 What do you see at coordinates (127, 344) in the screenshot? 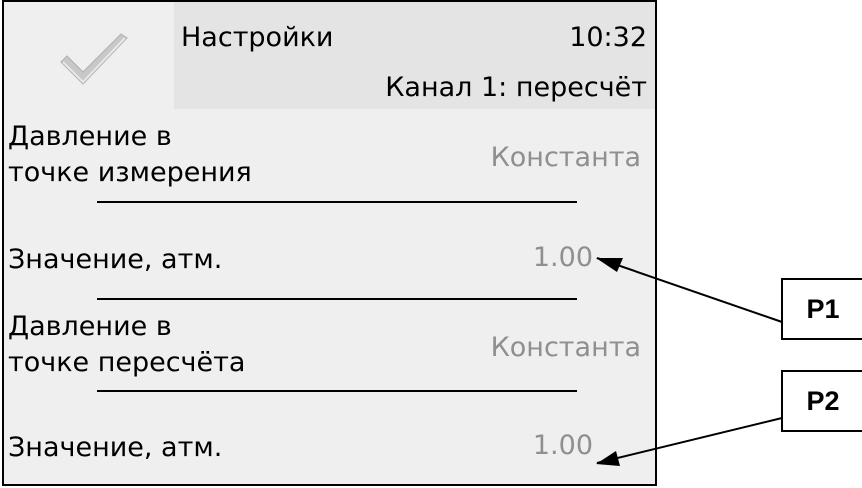
I see `recalc-pressure-label: Давление в точке пересчёта` at bounding box center [127, 344].